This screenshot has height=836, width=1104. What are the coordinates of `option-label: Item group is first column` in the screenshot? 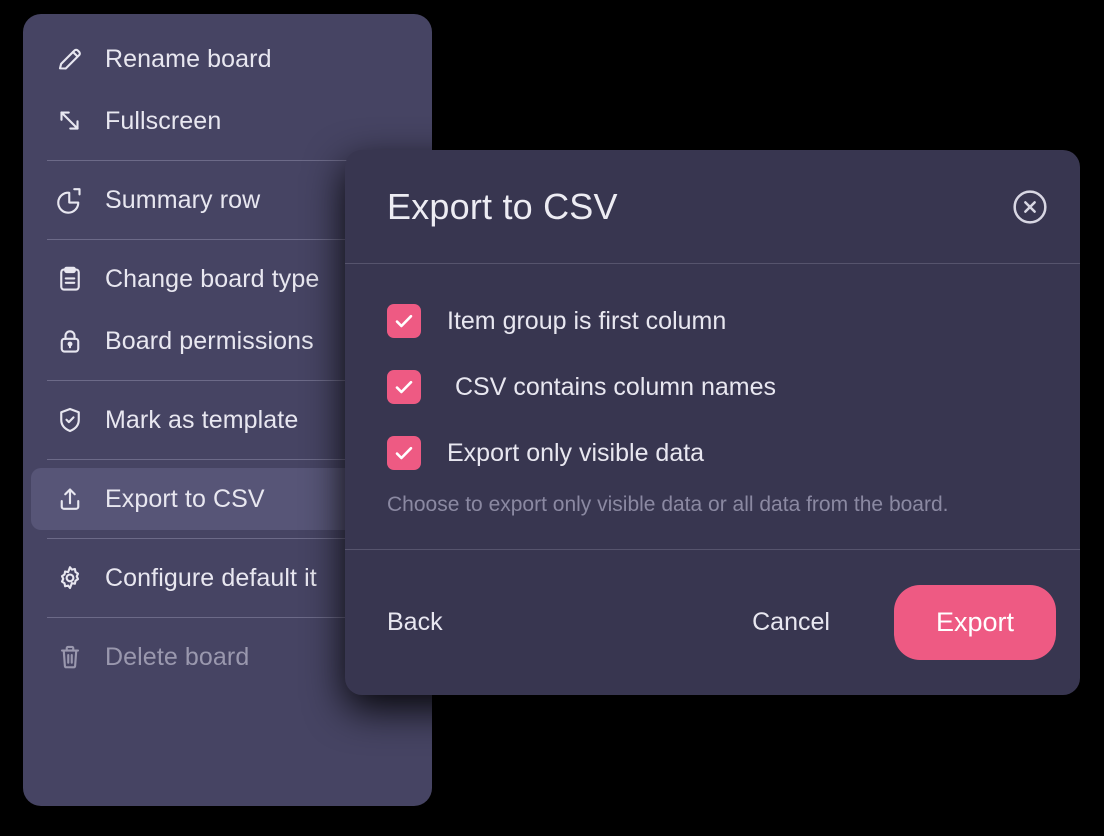 It's located at (587, 320).